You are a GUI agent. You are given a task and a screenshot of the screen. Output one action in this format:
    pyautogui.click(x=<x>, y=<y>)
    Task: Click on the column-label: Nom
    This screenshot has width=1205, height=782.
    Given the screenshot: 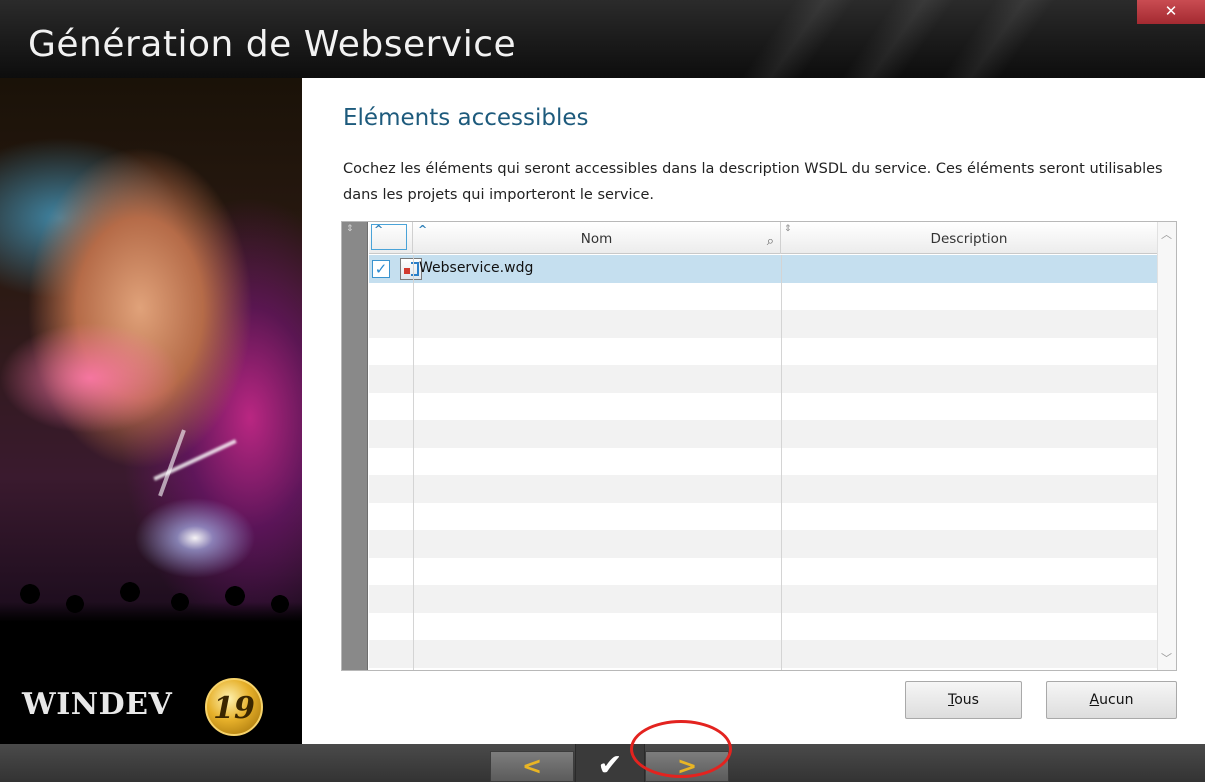 What is the action you would take?
    pyautogui.click(x=596, y=239)
    